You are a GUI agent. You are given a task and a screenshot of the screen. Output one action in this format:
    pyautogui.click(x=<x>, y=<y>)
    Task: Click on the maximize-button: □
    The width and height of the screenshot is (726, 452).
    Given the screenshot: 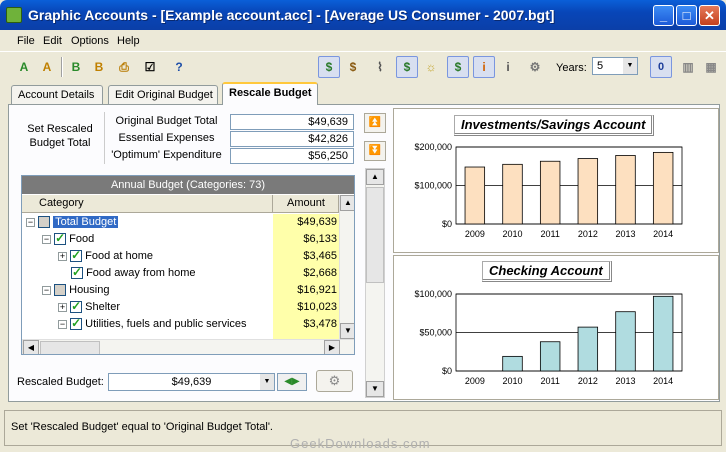 What is the action you would take?
    pyautogui.click(x=686, y=15)
    